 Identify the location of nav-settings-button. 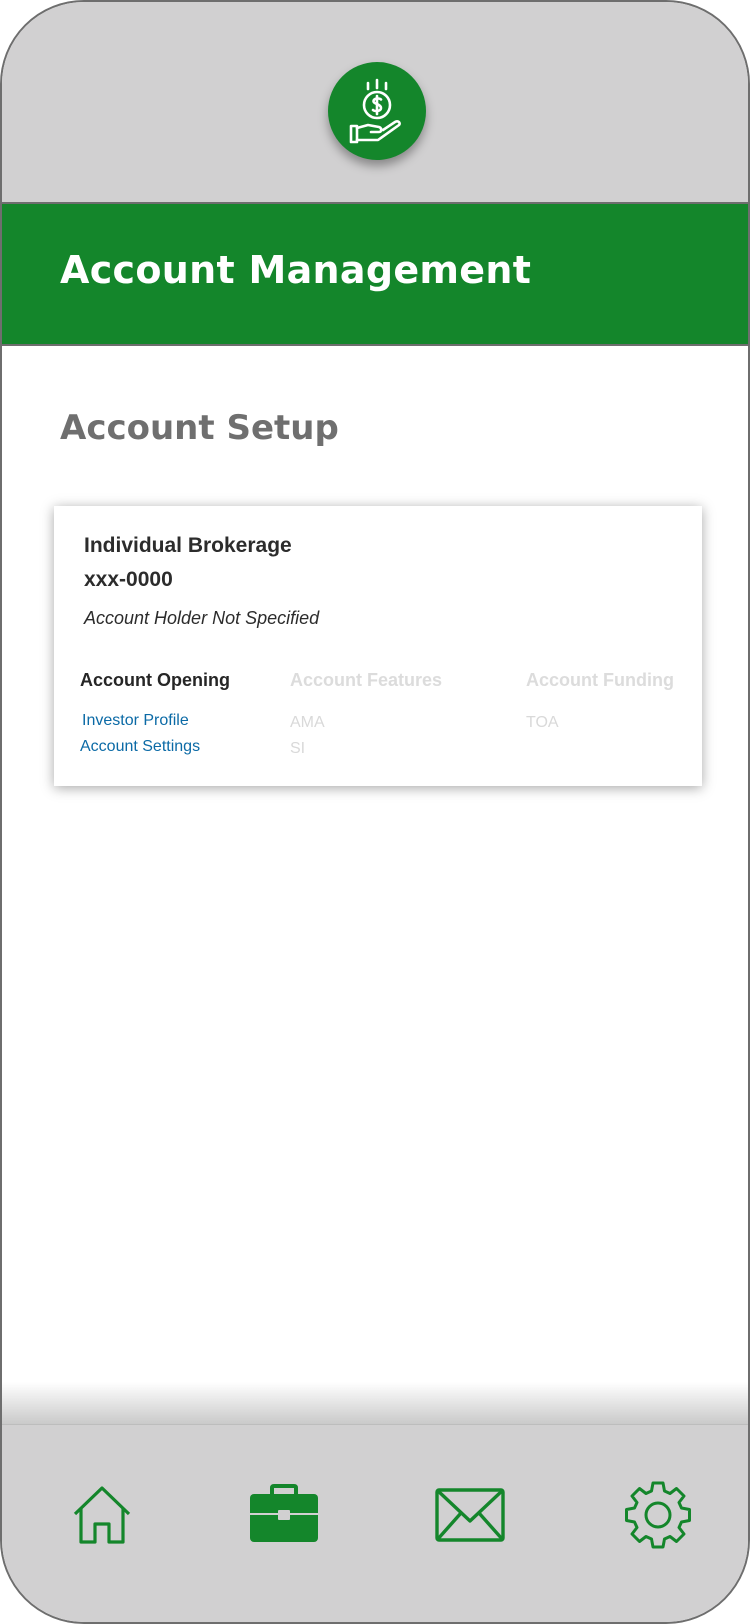
(658, 1515).